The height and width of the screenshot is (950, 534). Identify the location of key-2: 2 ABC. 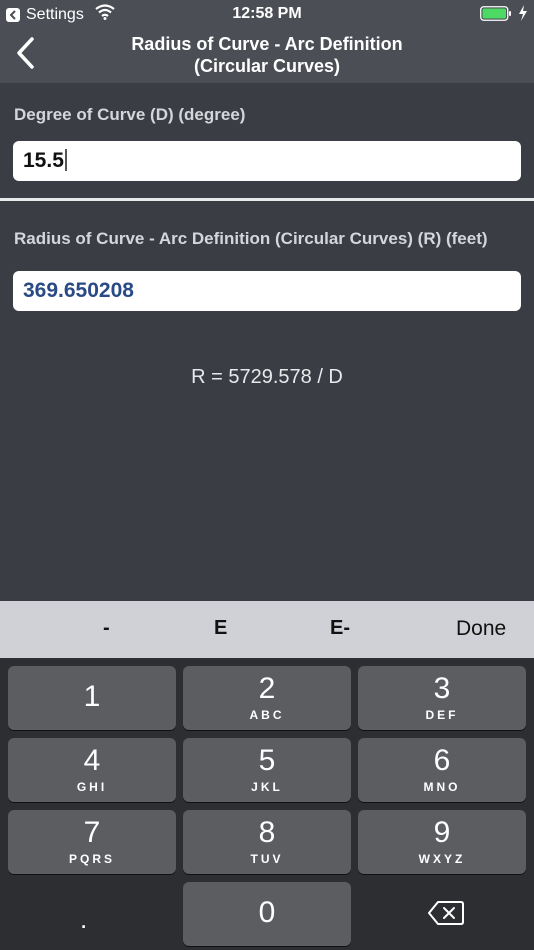
(267, 698).